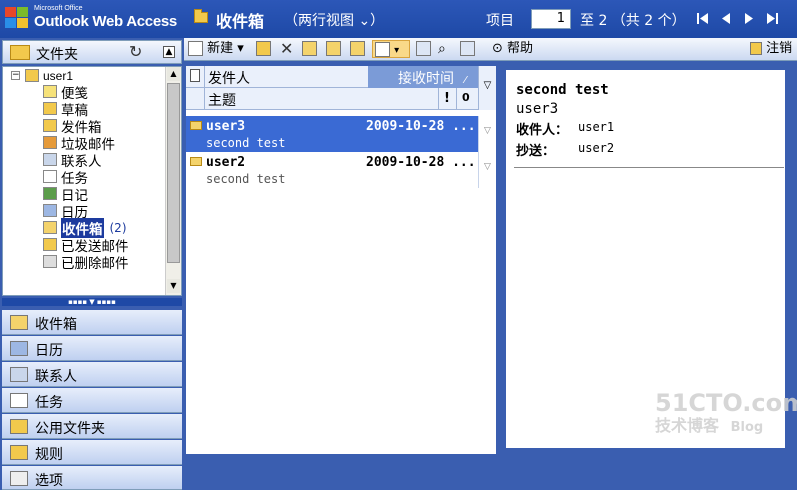  Describe the element at coordinates (596, 127) in the screenshot. I see `to-value: user1` at that location.